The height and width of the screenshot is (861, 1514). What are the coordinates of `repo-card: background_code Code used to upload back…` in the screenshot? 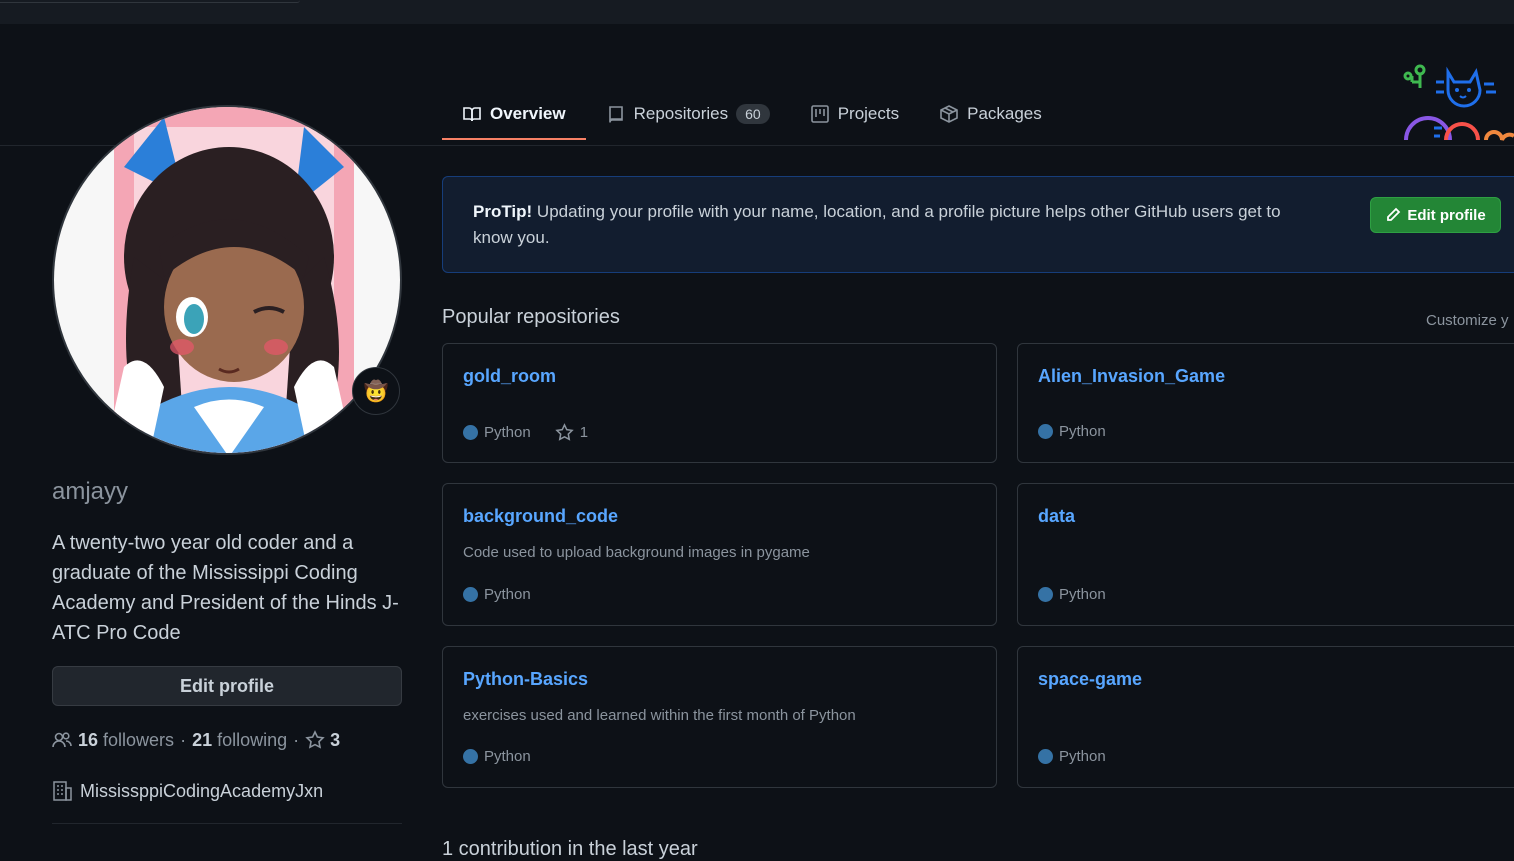 It's located at (719, 554).